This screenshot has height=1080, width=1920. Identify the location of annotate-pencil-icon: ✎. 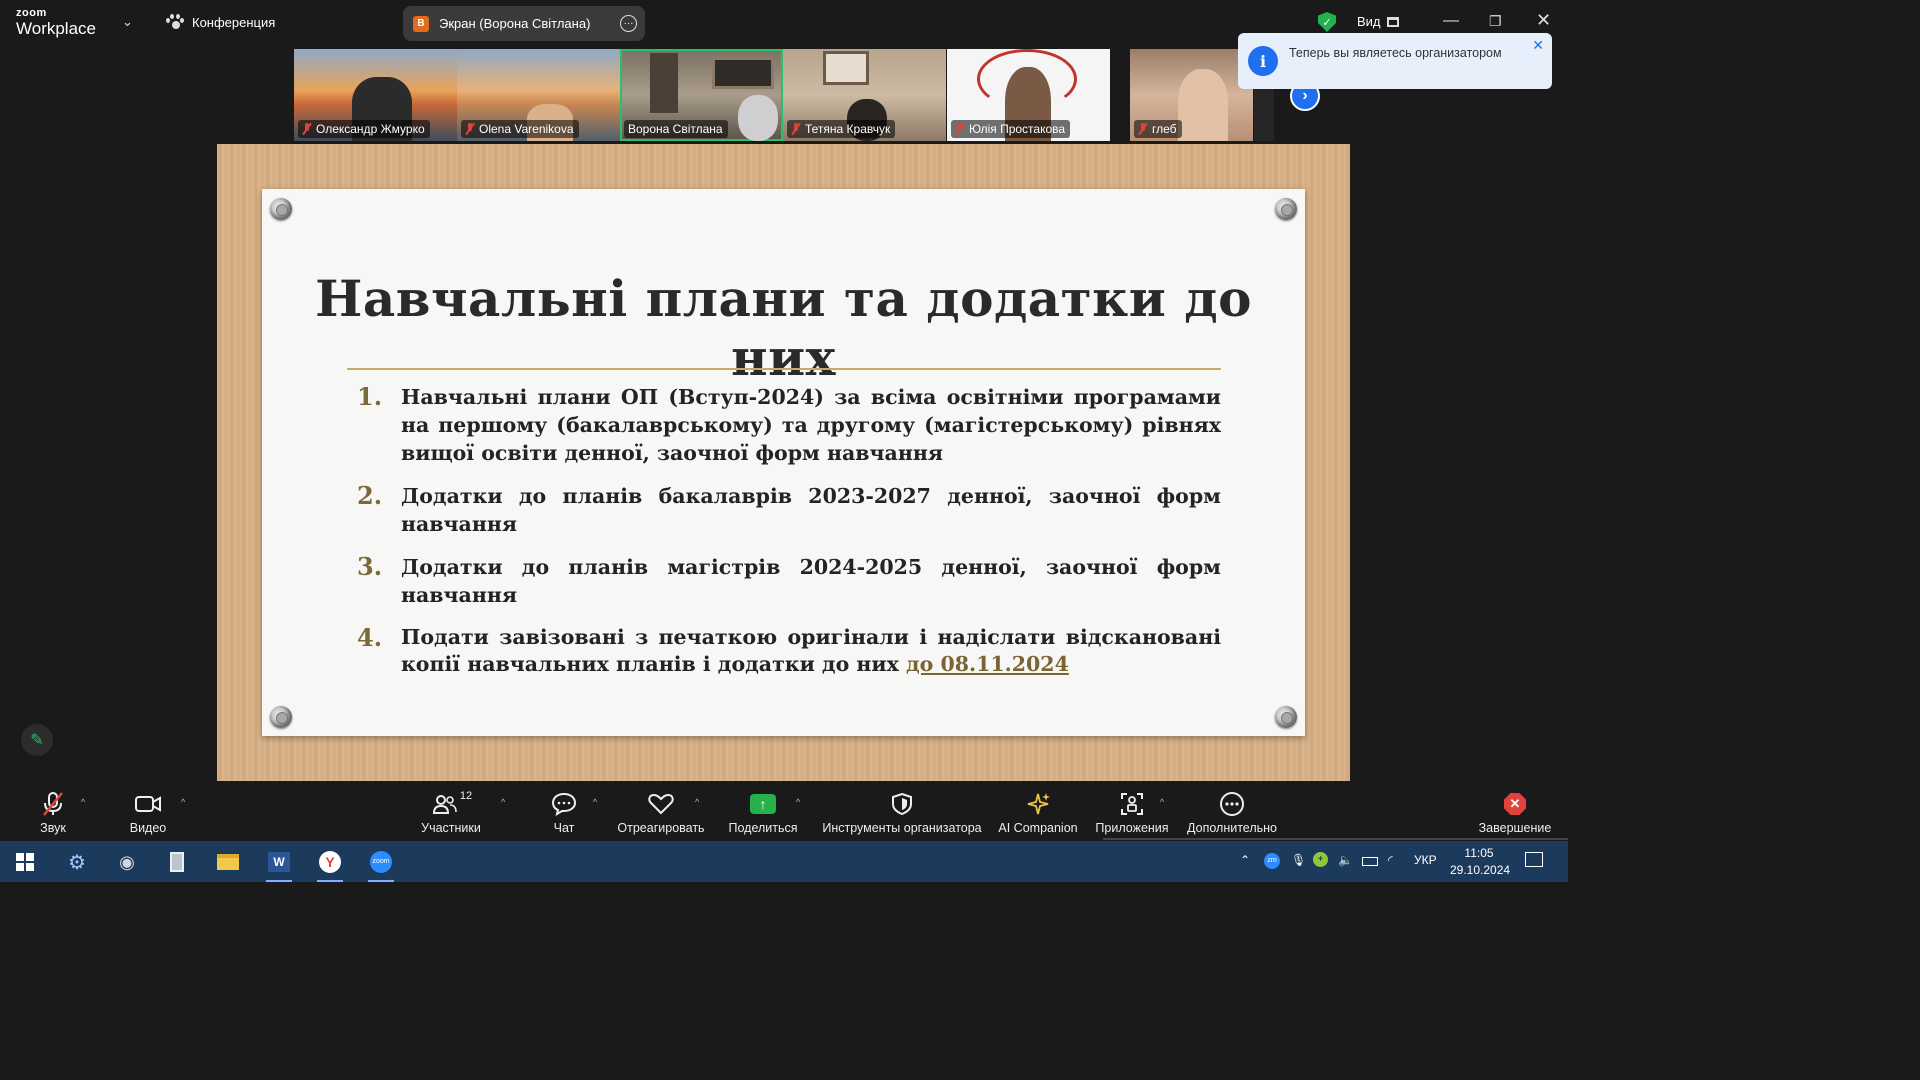
(37, 740).